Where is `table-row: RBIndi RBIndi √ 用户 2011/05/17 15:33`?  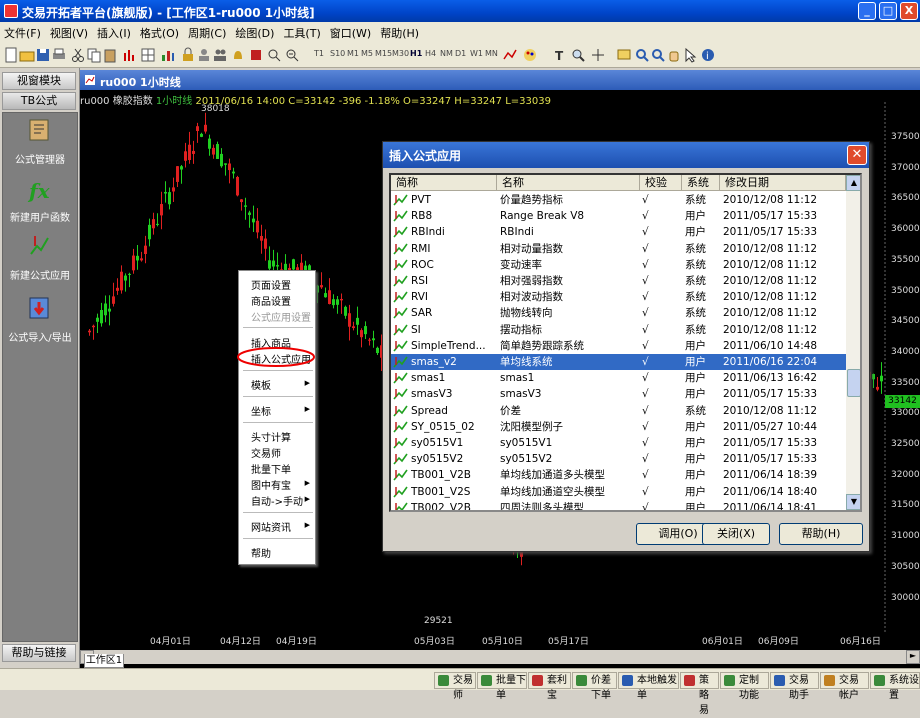
table-row: RBIndi RBIndi √ 用户 2011/05/17 15:33 is located at coordinates (618, 232).